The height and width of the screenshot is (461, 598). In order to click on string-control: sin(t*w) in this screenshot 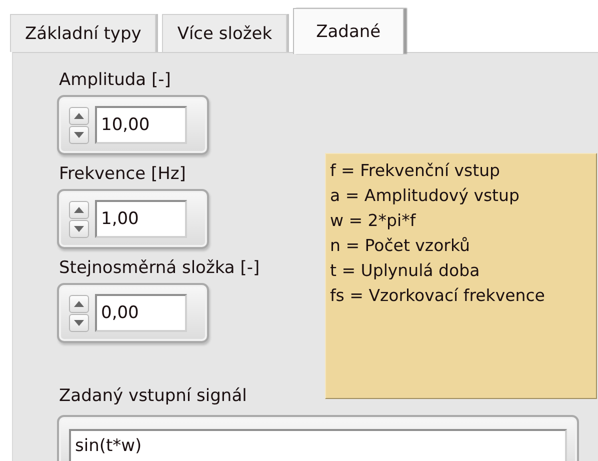, I will do `click(318, 438)`.